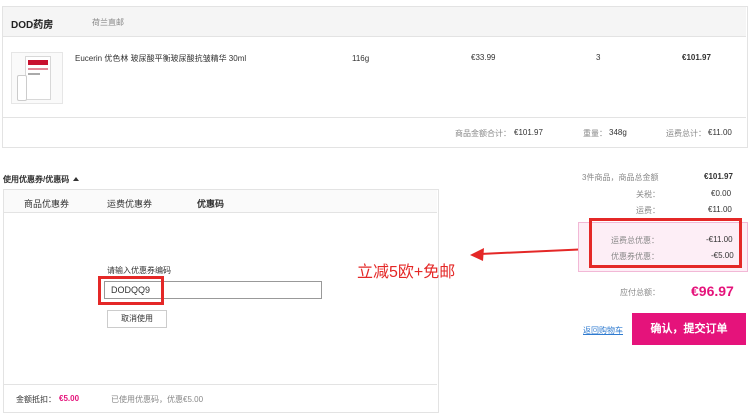 This screenshot has height=417, width=750. I want to click on eucerin-logo, so click(38, 62).